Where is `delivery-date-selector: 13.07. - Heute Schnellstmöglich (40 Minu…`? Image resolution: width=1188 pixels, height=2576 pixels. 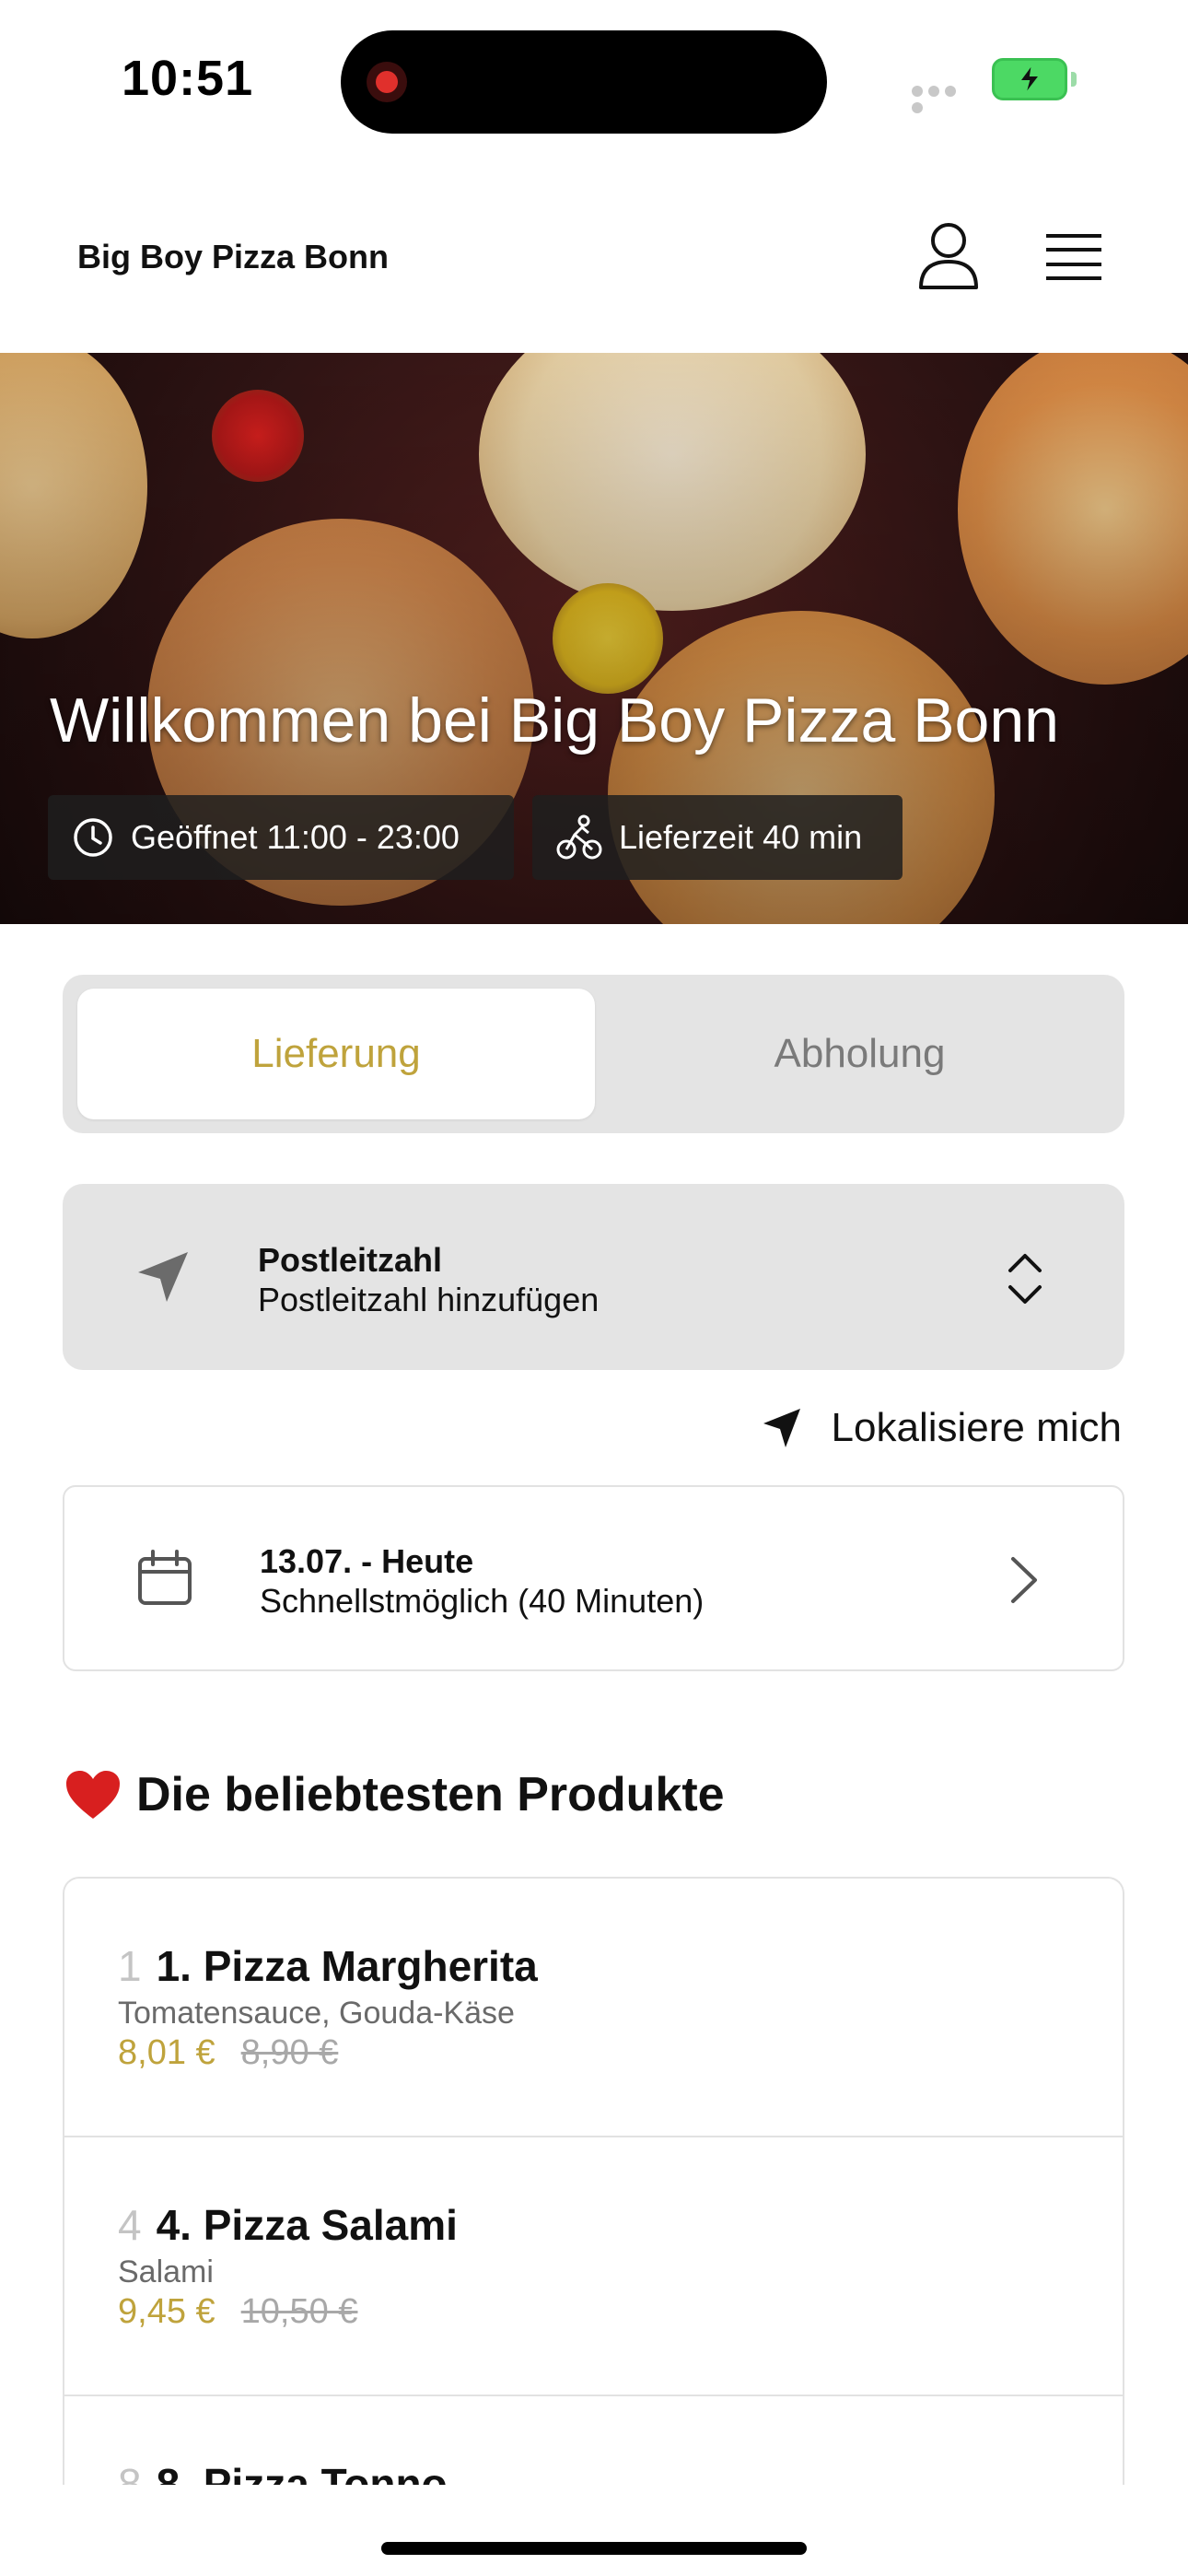 delivery-date-selector: 13.07. - Heute Schnellstmöglich (40 Minu… is located at coordinates (593, 1578).